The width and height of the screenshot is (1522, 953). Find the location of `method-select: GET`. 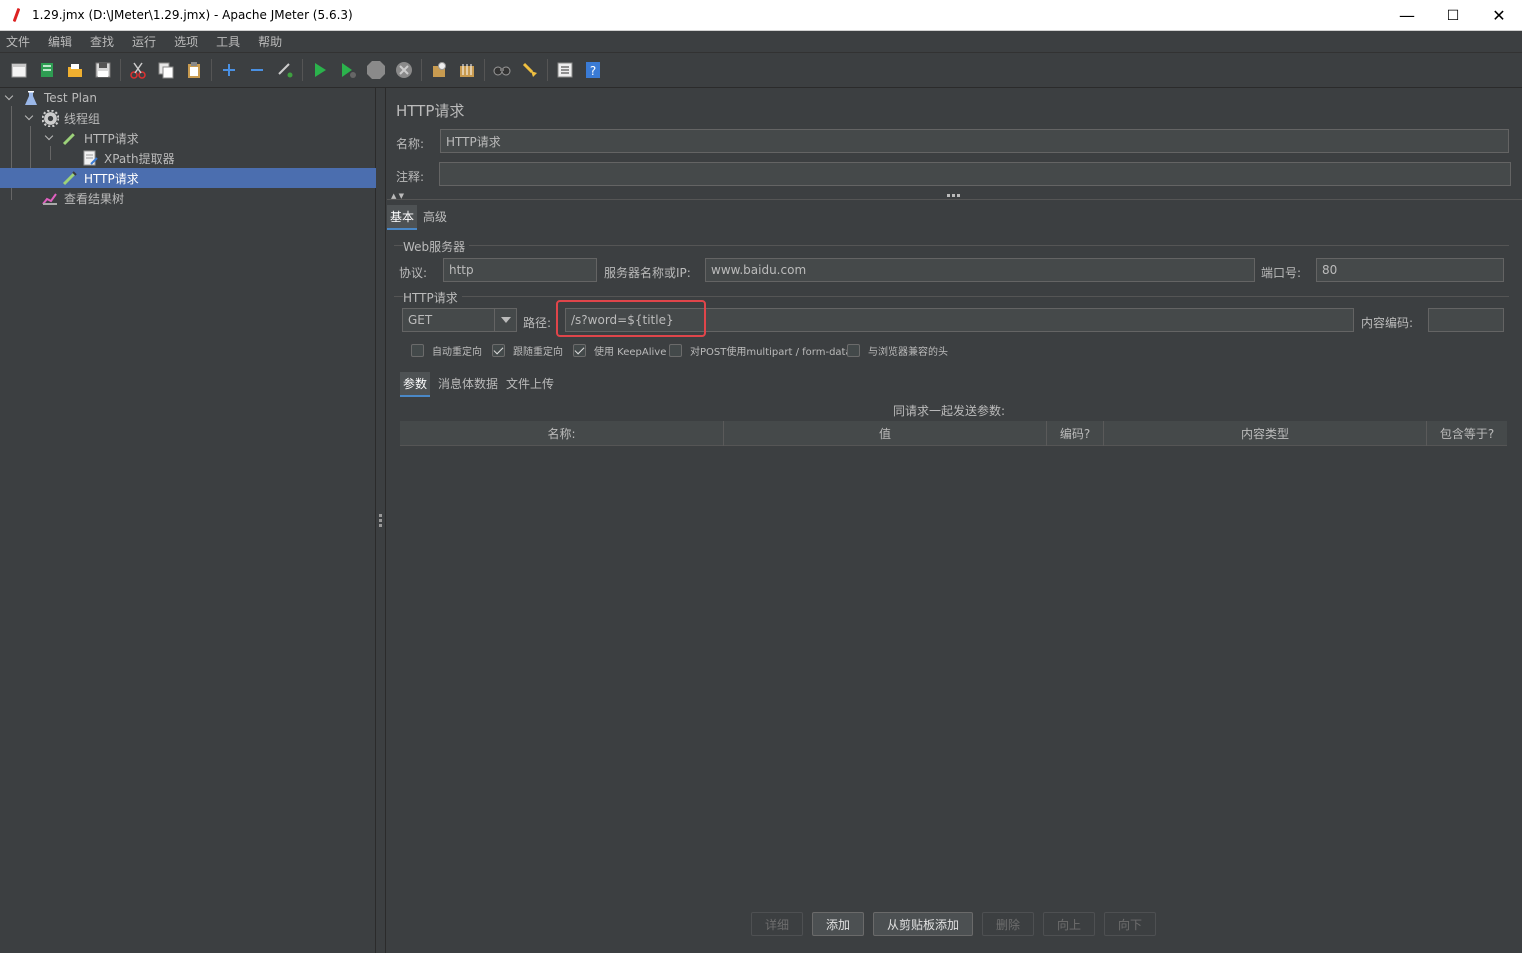

method-select: GET is located at coordinates (459, 320).